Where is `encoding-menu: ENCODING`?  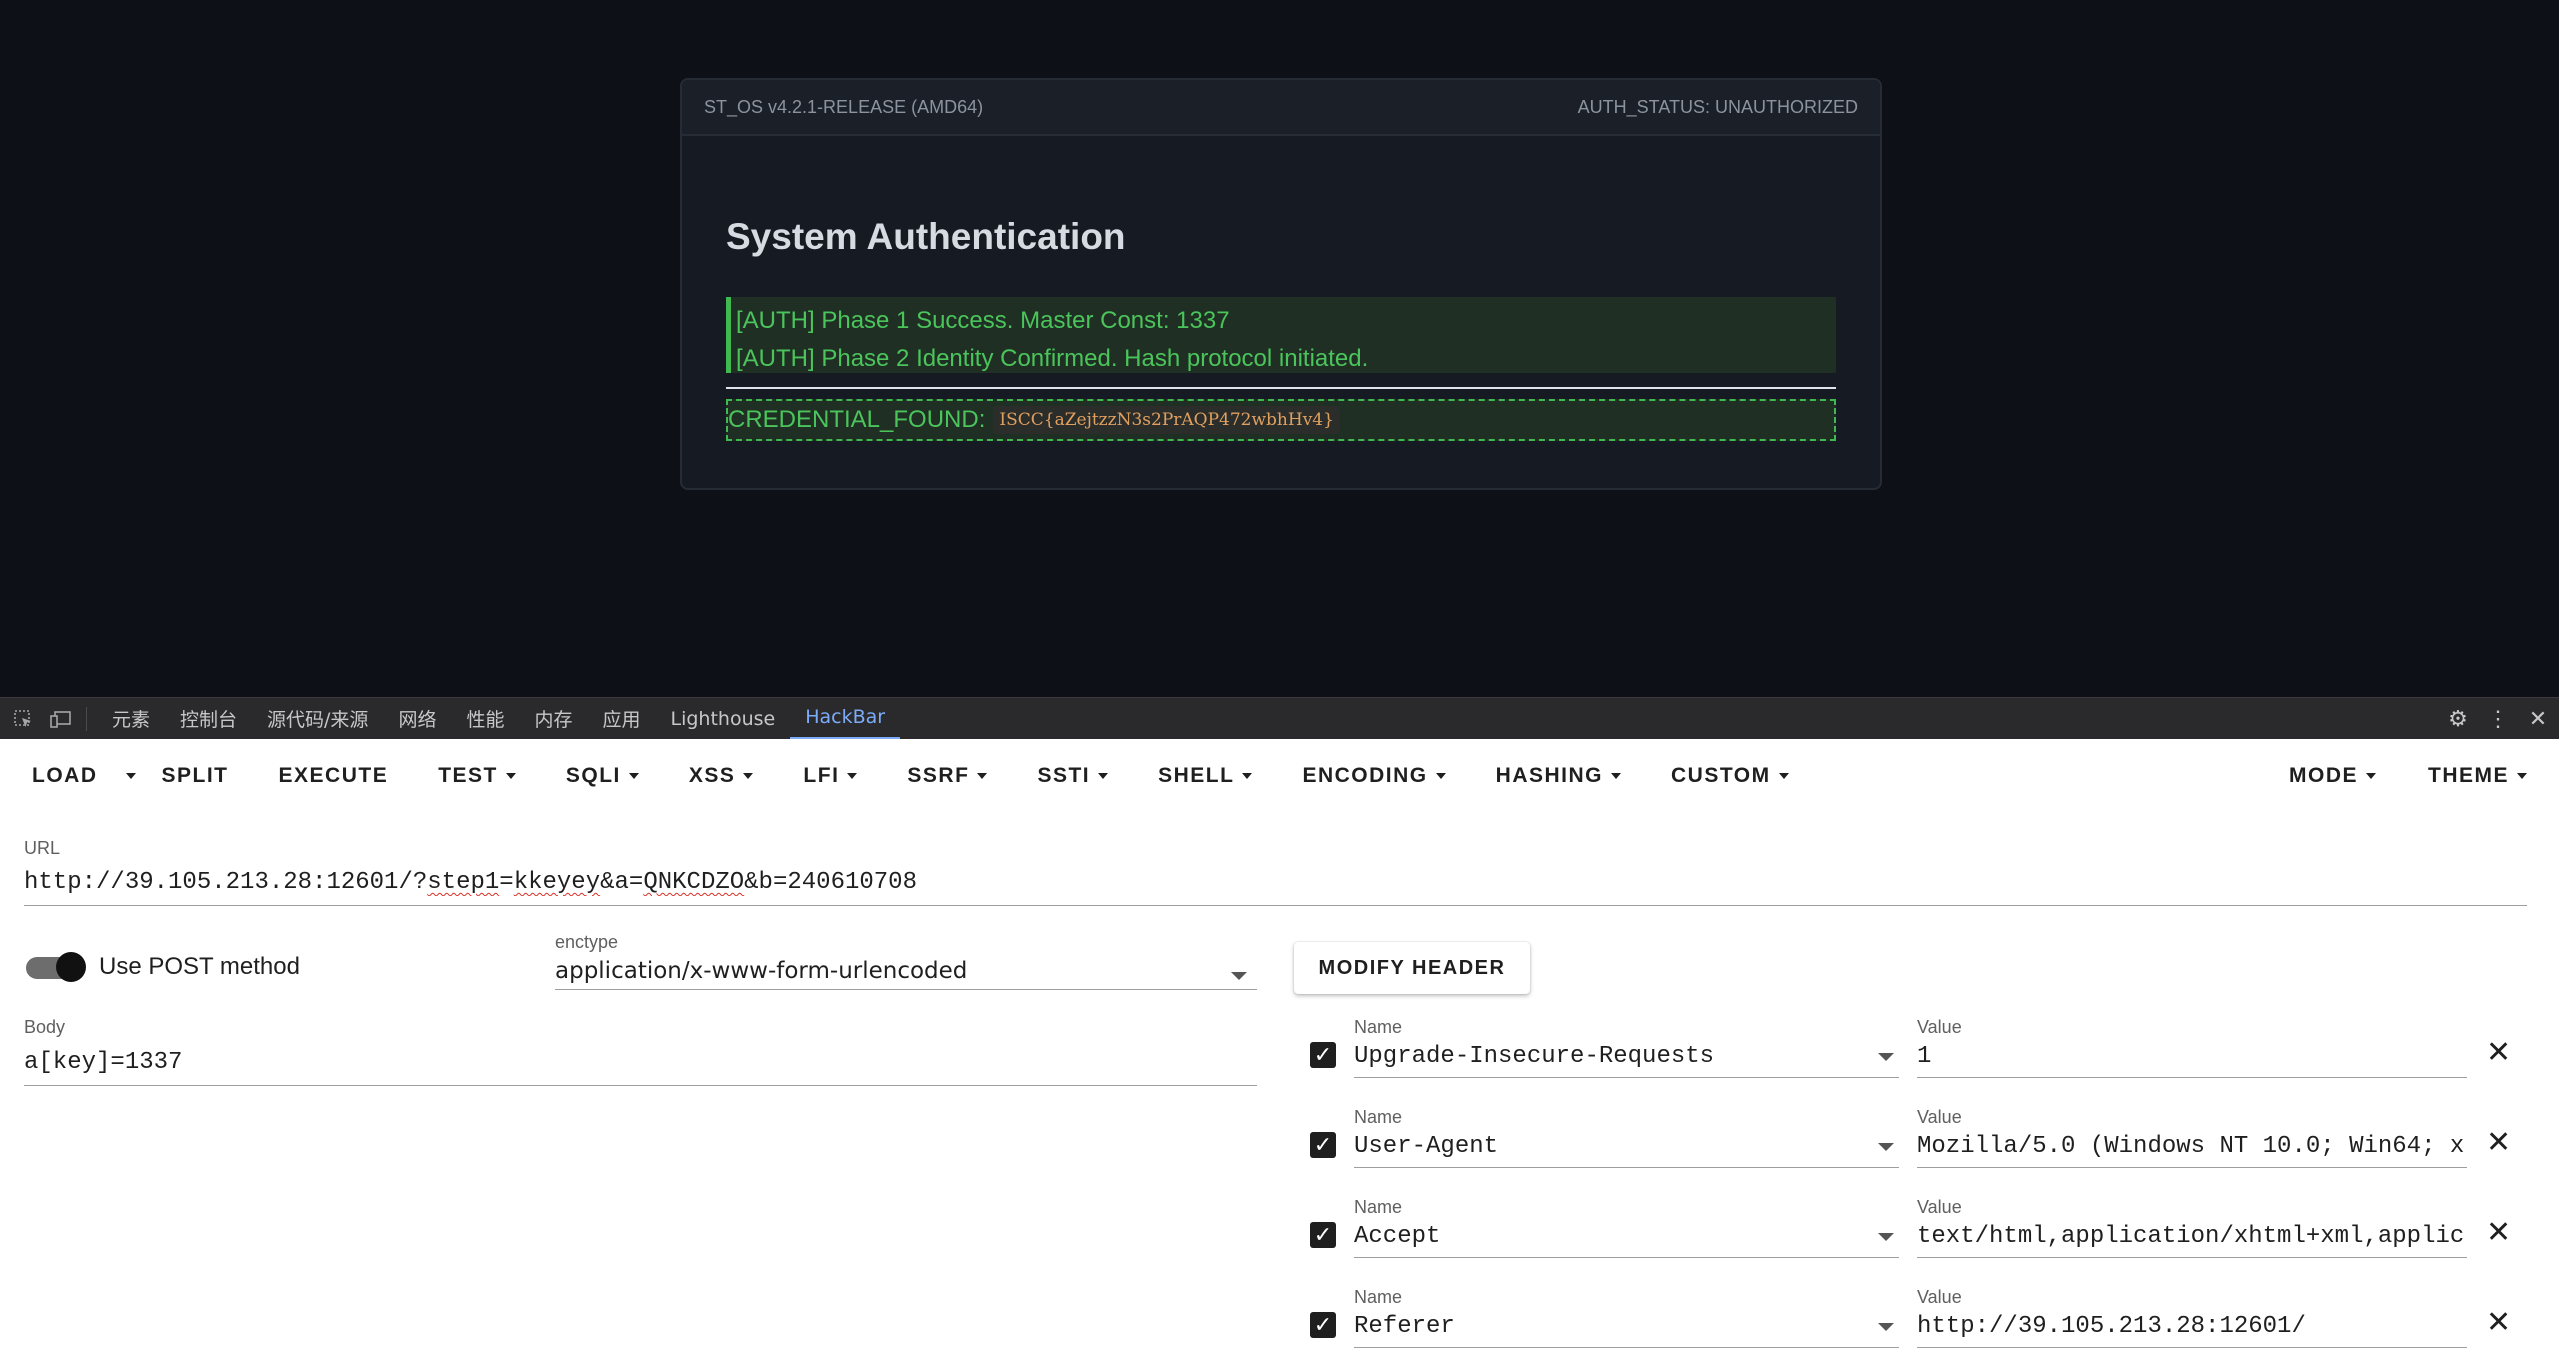
encoding-menu: ENCODING is located at coordinates (1373, 776).